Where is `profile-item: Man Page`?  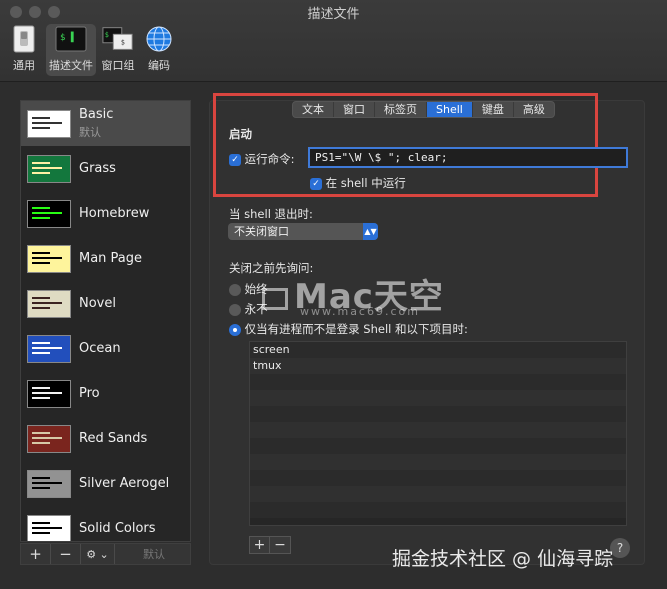
profile-item: Man Page is located at coordinates (105, 258).